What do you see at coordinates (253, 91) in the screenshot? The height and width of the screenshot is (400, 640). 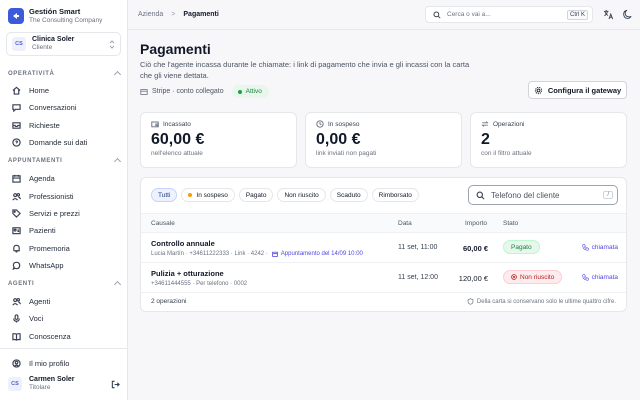 I see `status-badge-label: Attivo` at bounding box center [253, 91].